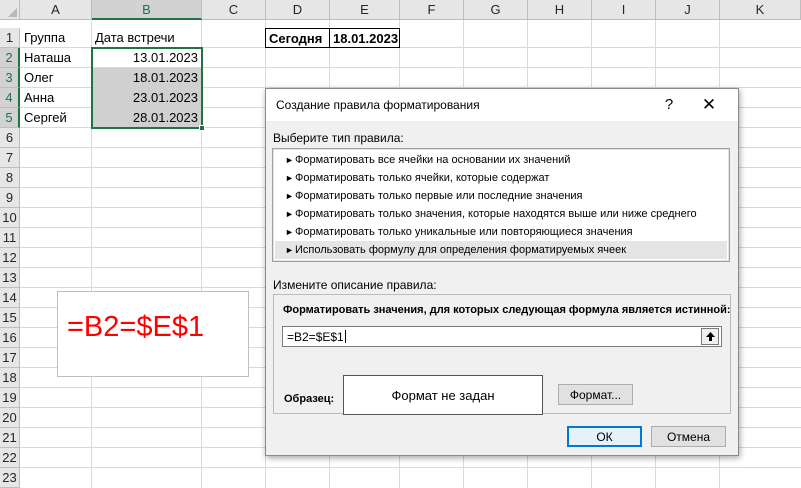 Image resolution: width=801 pixels, height=488 pixels. I want to click on format-preview: Формат не задан, so click(443, 395).